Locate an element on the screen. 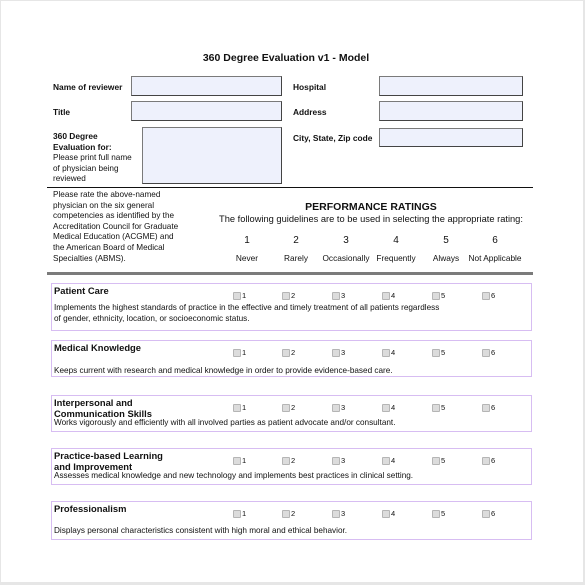  section-divider-thick is located at coordinates (290, 273).